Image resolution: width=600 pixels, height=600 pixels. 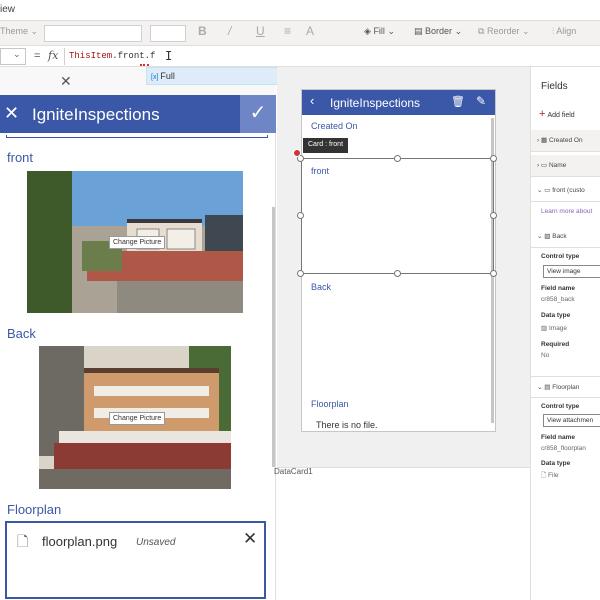 I want to click on error-squiggle, so click(x=144, y=65).